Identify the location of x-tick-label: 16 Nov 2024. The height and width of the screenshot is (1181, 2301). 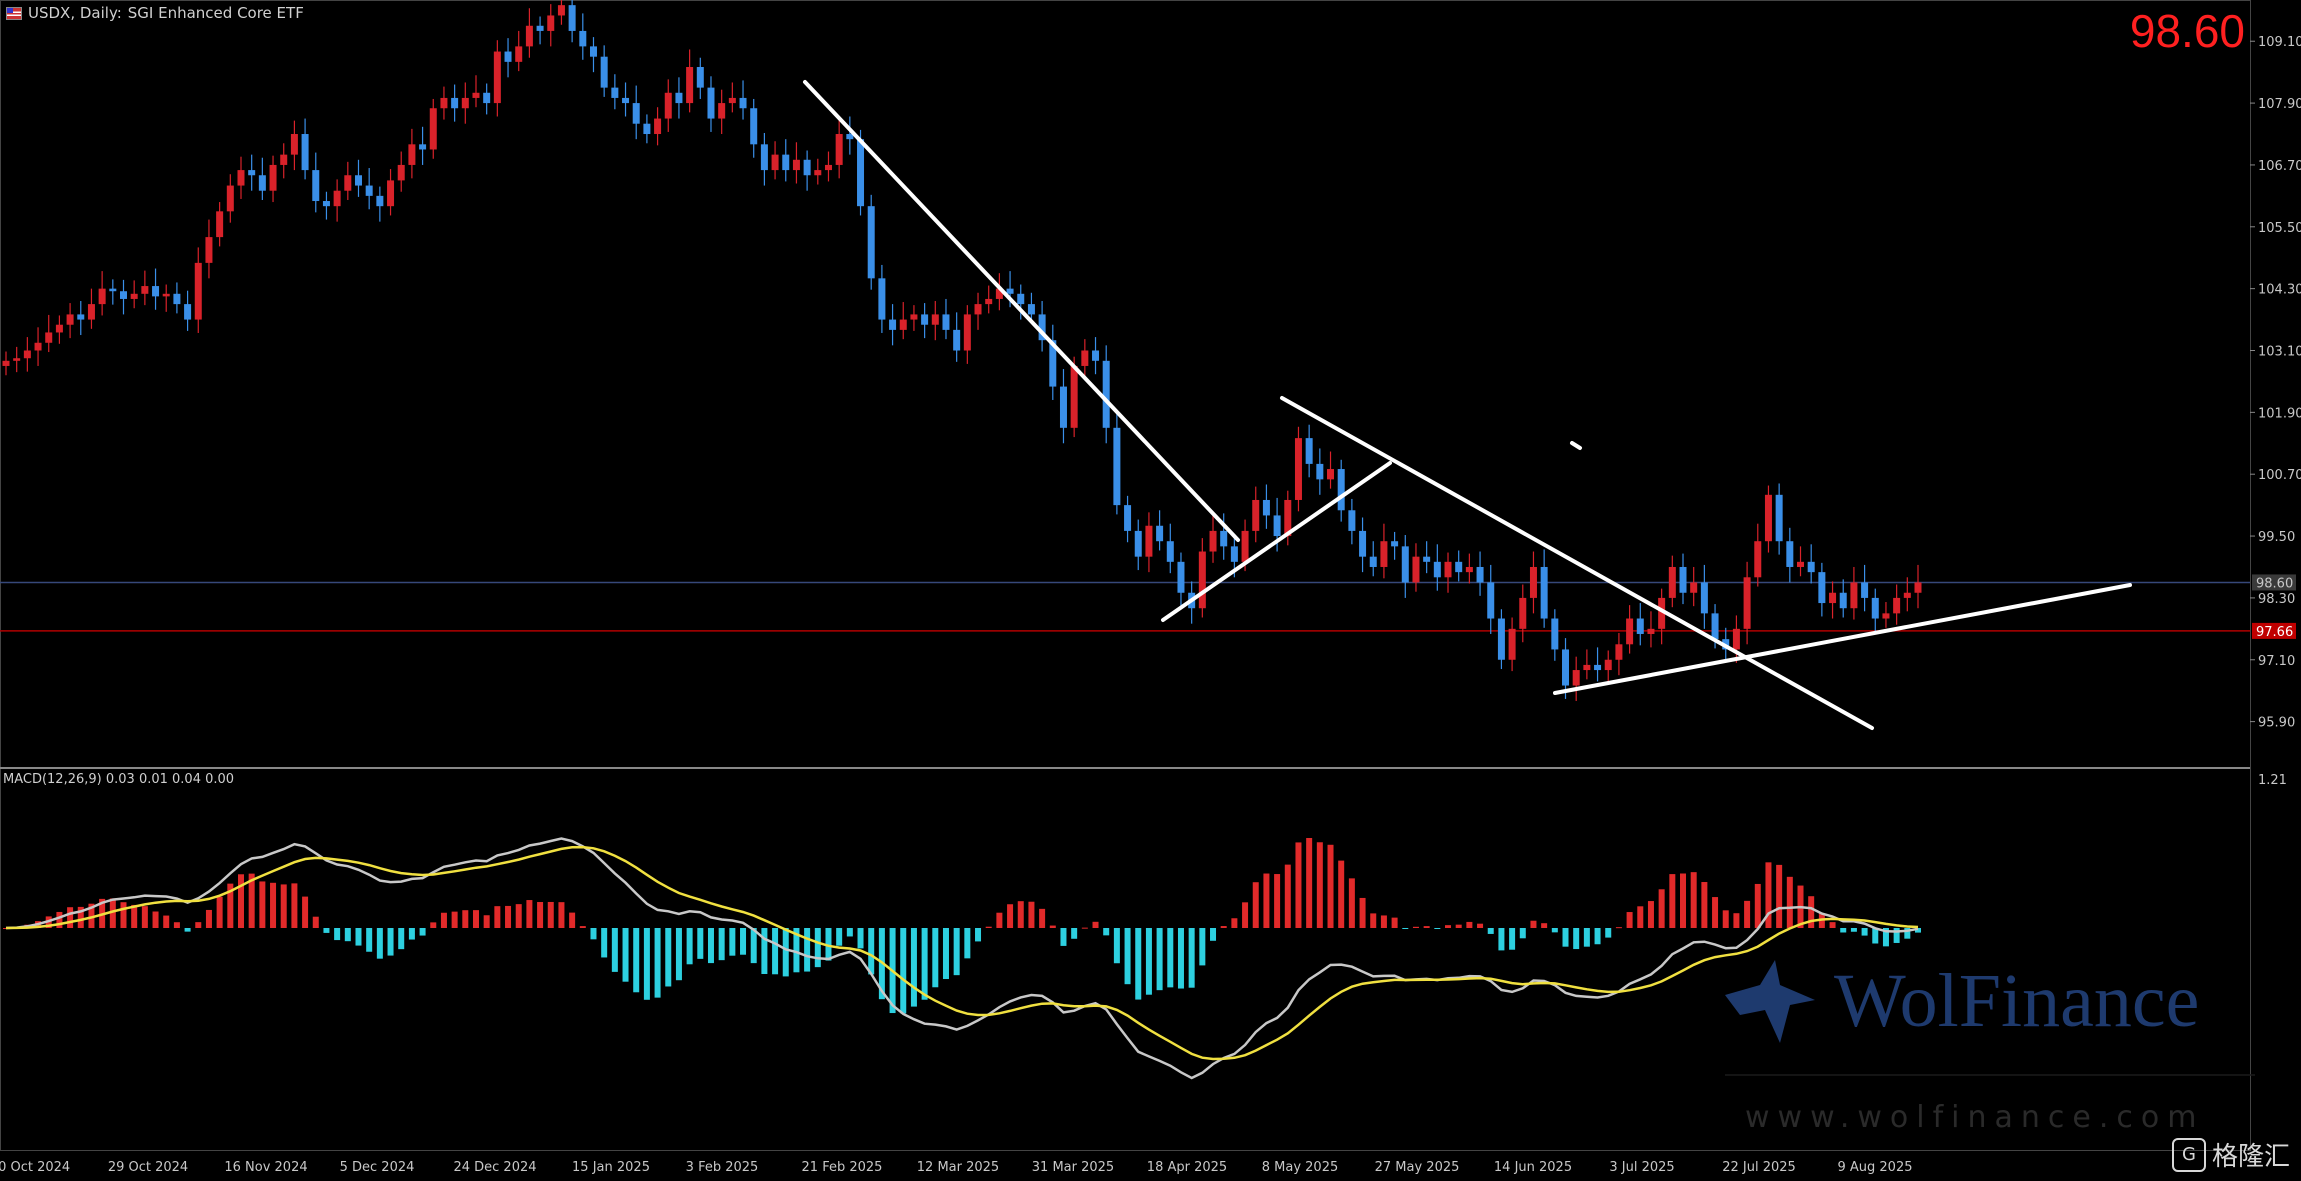
(265, 1167).